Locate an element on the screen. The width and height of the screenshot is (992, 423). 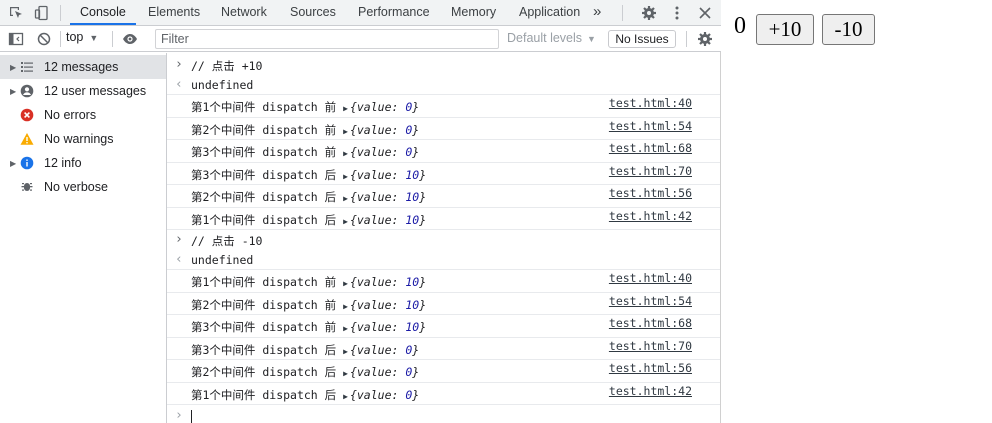
sidebar-item-no-verbose: No verbose is located at coordinates (83, 187).